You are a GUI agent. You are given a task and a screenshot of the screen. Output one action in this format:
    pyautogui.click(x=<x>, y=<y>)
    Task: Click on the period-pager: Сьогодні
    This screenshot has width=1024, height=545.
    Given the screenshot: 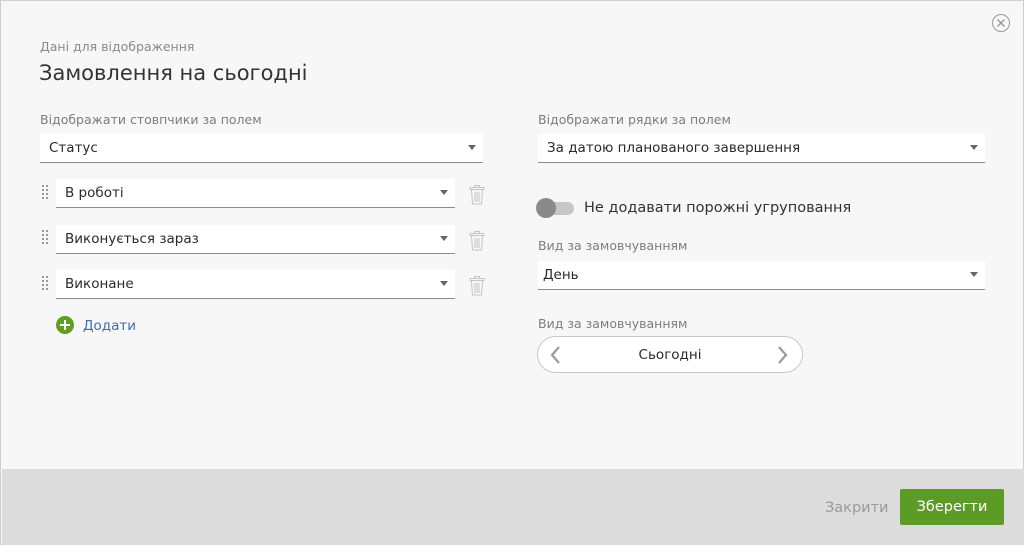 What is the action you would take?
    pyautogui.click(x=670, y=354)
    